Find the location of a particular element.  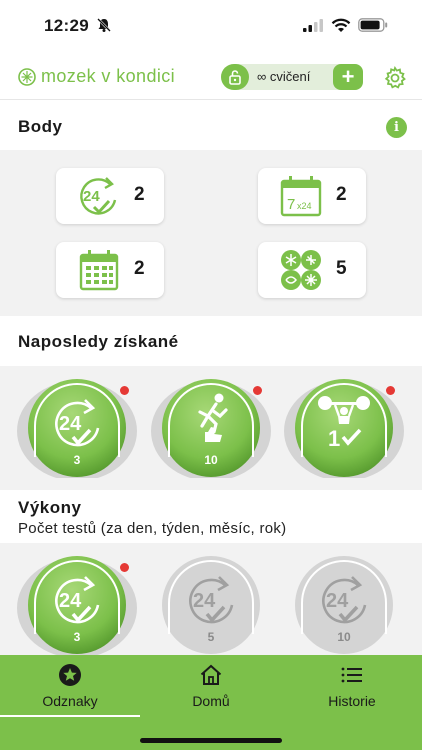

bottom-tab-bar: Odznaky Domů Historie is located at coordinates (211, 702).